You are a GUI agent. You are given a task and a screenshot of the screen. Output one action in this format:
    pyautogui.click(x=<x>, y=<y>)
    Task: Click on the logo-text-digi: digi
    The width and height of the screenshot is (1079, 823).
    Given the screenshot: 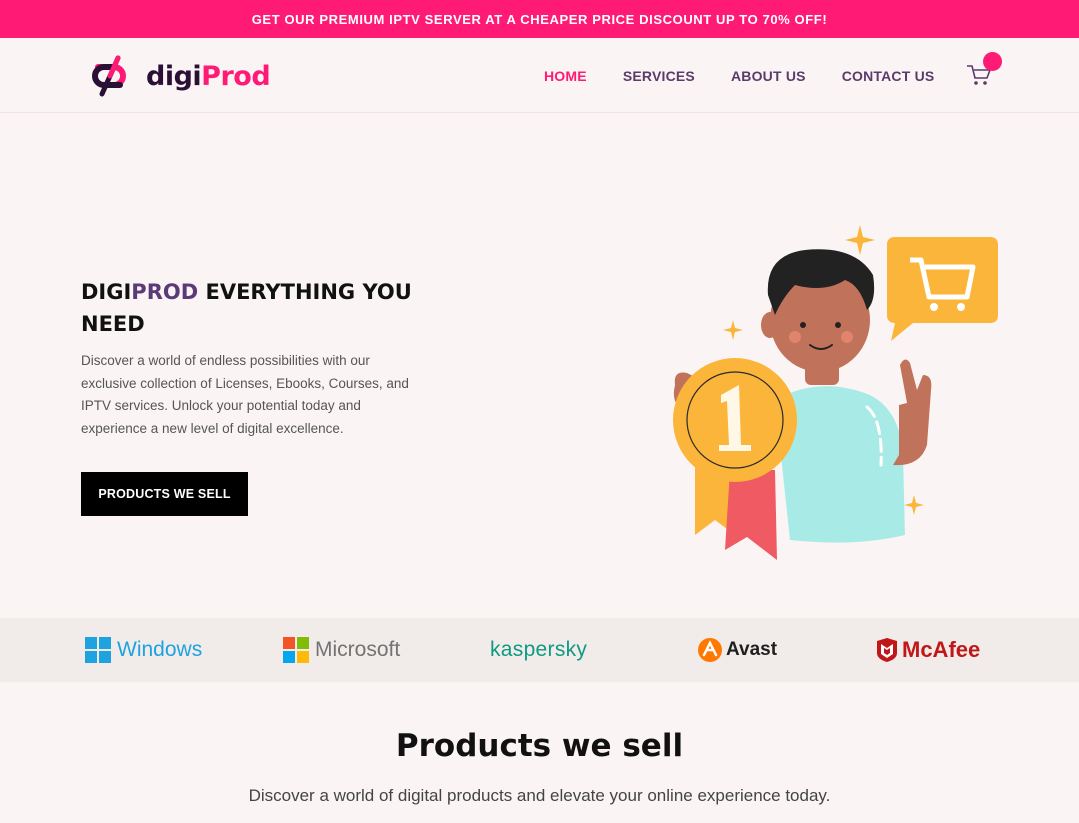 What is the action you would take?
    pyautogui.click(x=174, y=76)
    